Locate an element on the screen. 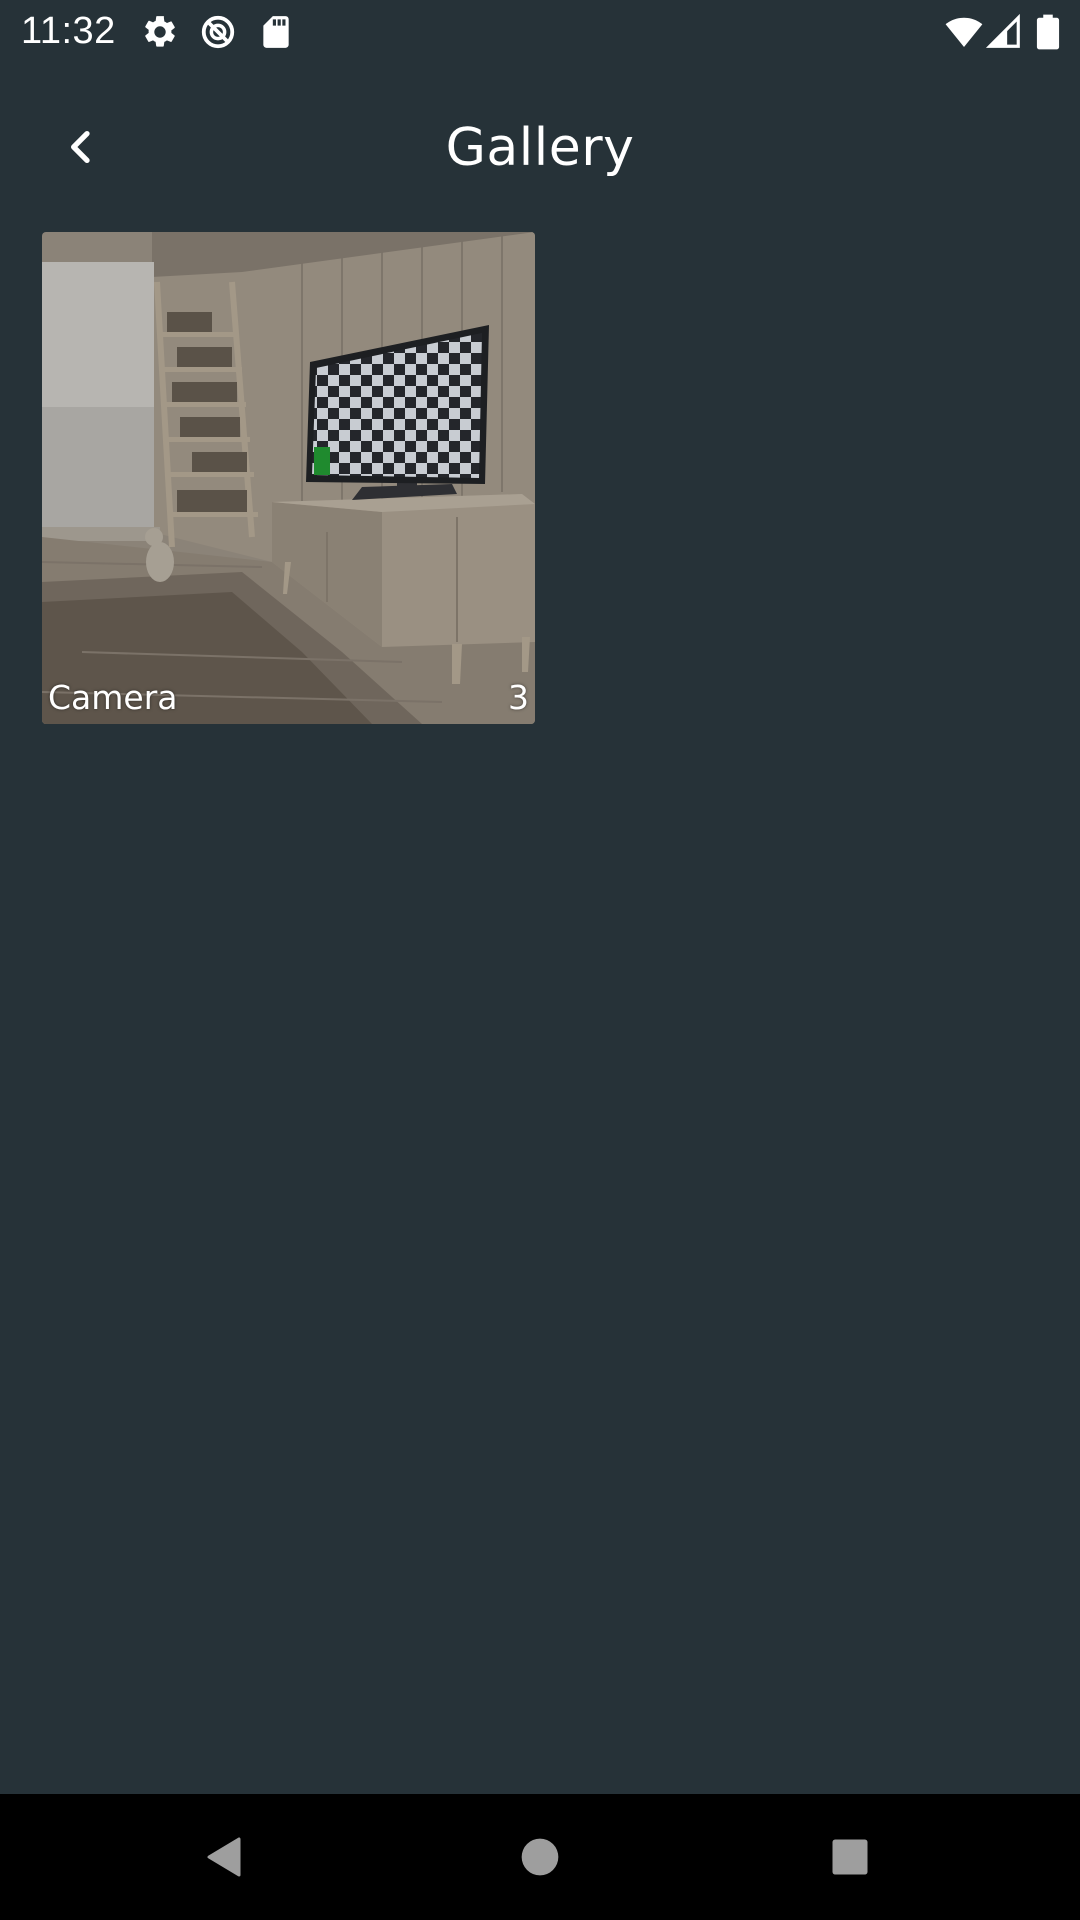  recents-square-icon is located at coordinates (850, 1857).